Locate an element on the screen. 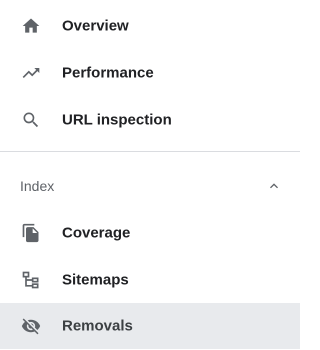 The image size is (320, 350). nav-item-coverage: Coverage is located at coordinates (150, 233).